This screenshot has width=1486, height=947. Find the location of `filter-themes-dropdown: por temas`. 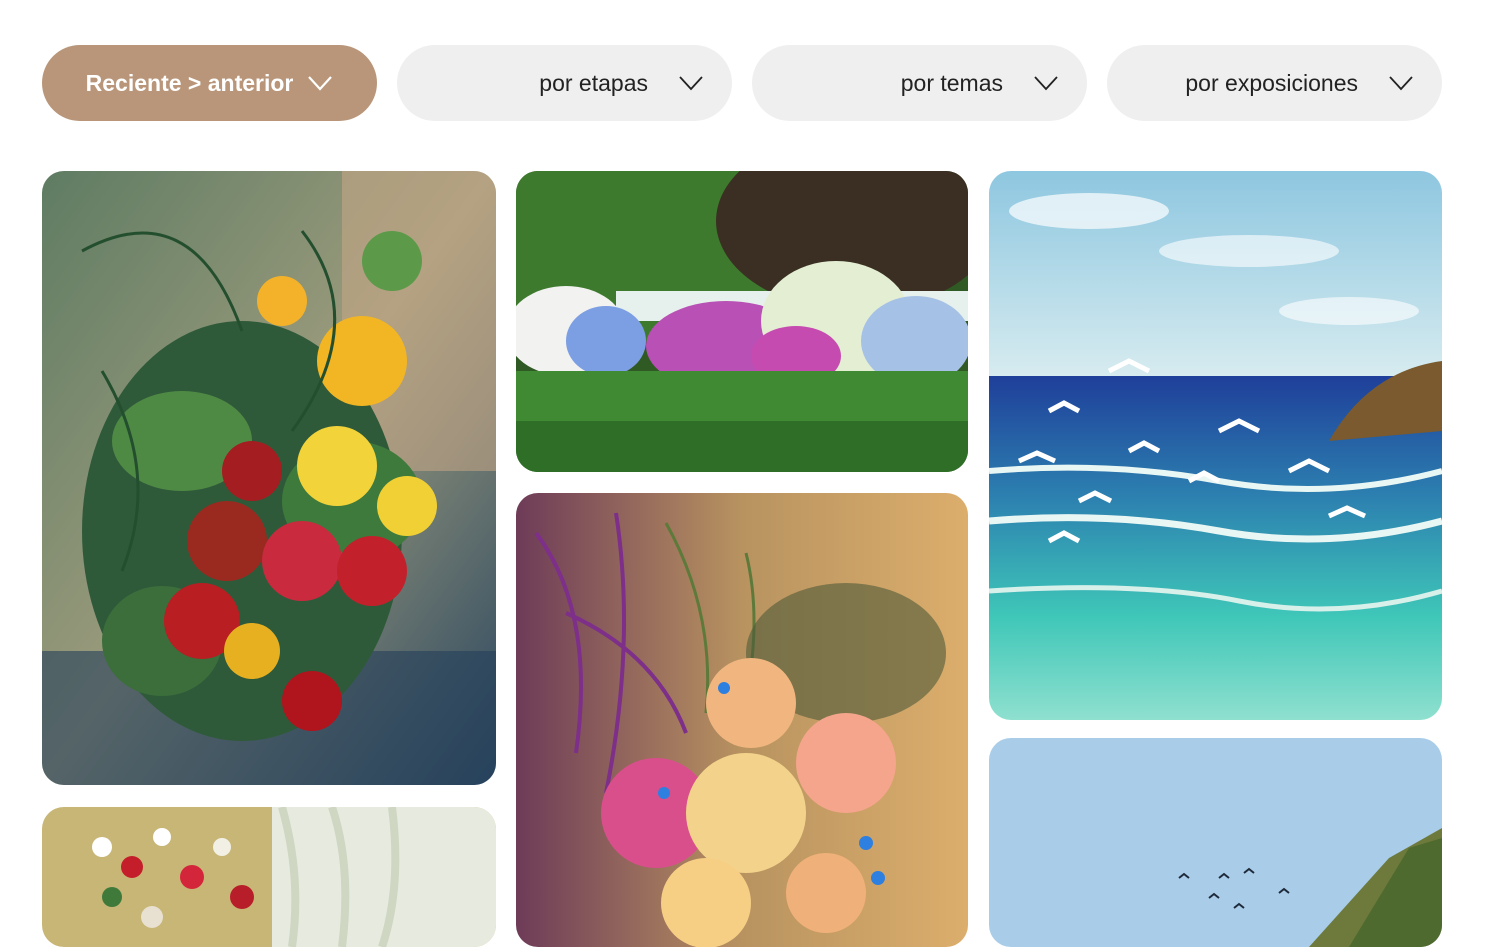

filter-themes-dropdown: por temas is located at coordinates (919, 83).